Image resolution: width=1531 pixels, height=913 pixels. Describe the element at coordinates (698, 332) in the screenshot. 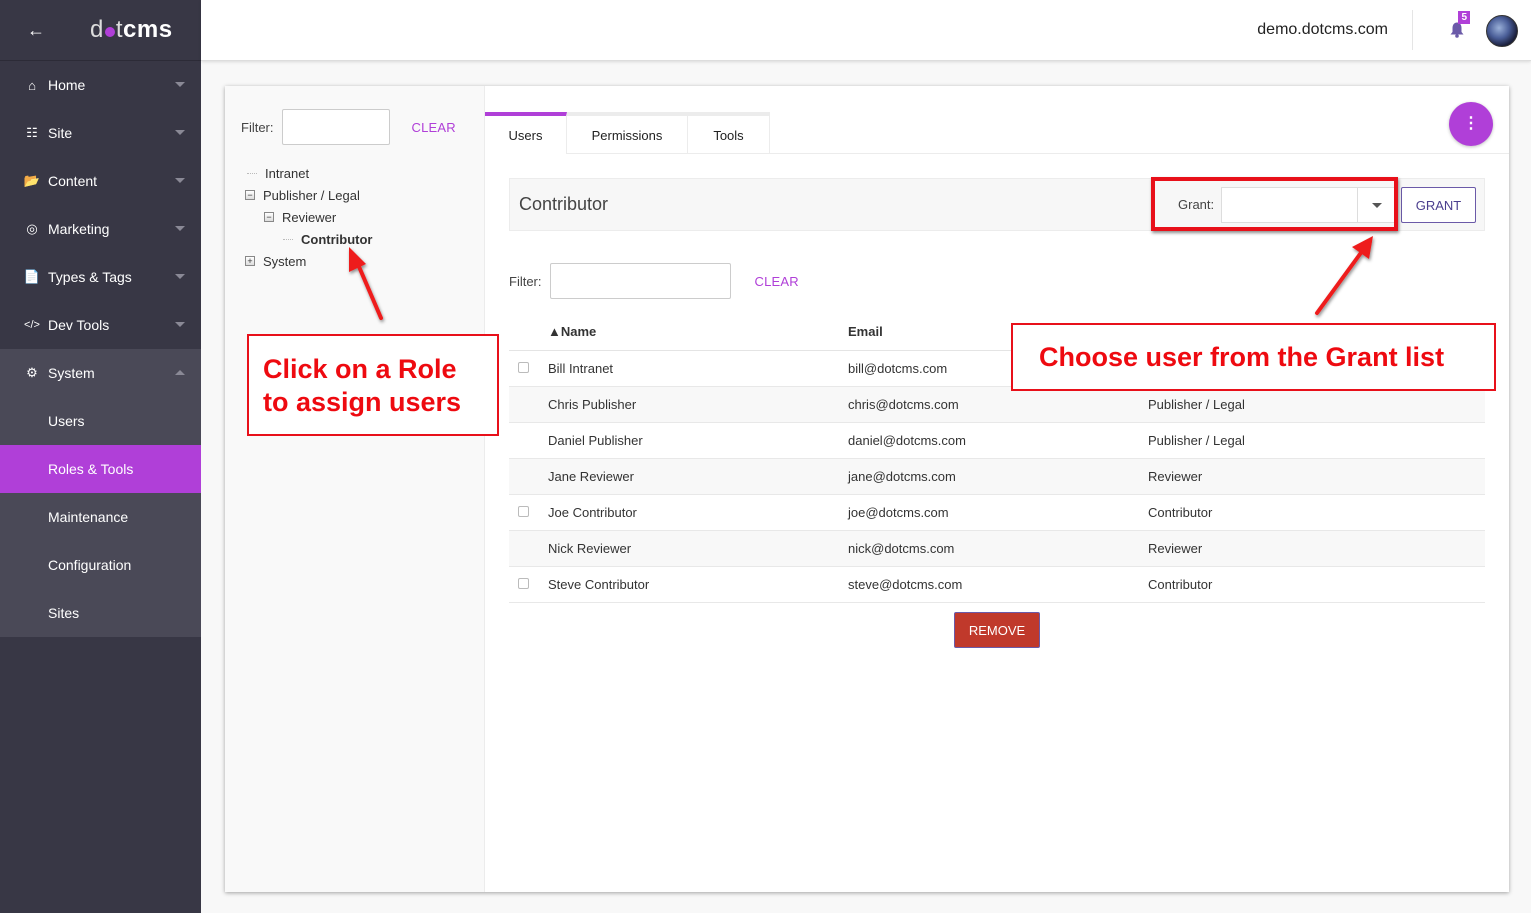

I see `column-name-header: ▲Name` at that location.